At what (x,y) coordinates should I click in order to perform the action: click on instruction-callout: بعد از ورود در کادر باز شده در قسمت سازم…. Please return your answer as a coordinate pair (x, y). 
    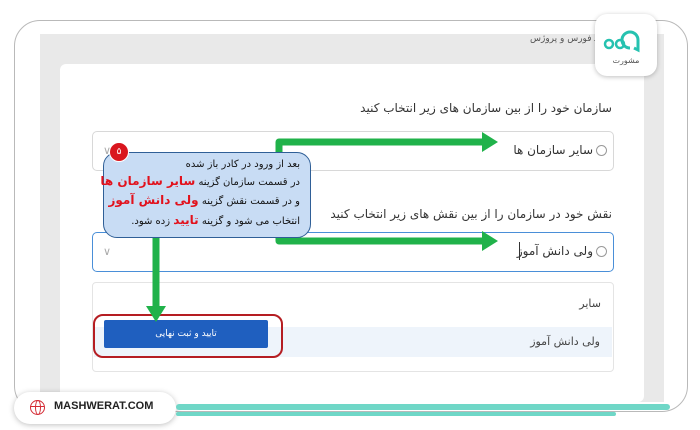
    Looking at the image, I should click on (205, 195).